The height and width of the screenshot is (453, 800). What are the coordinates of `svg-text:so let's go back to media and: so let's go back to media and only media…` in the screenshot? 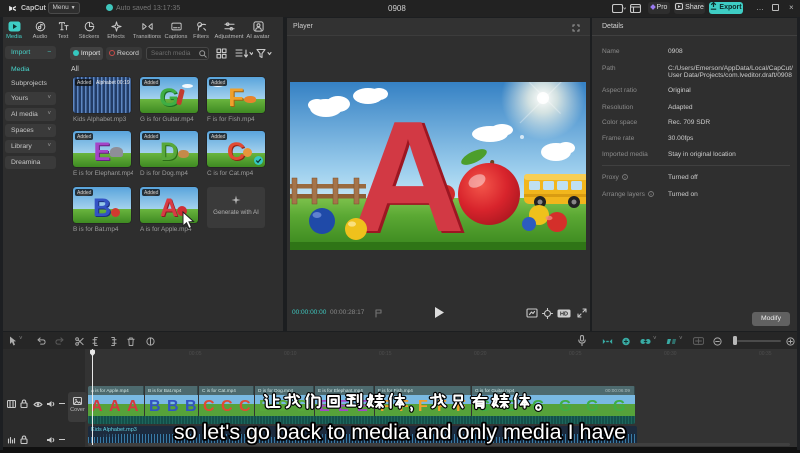 It's located at (400, 432).